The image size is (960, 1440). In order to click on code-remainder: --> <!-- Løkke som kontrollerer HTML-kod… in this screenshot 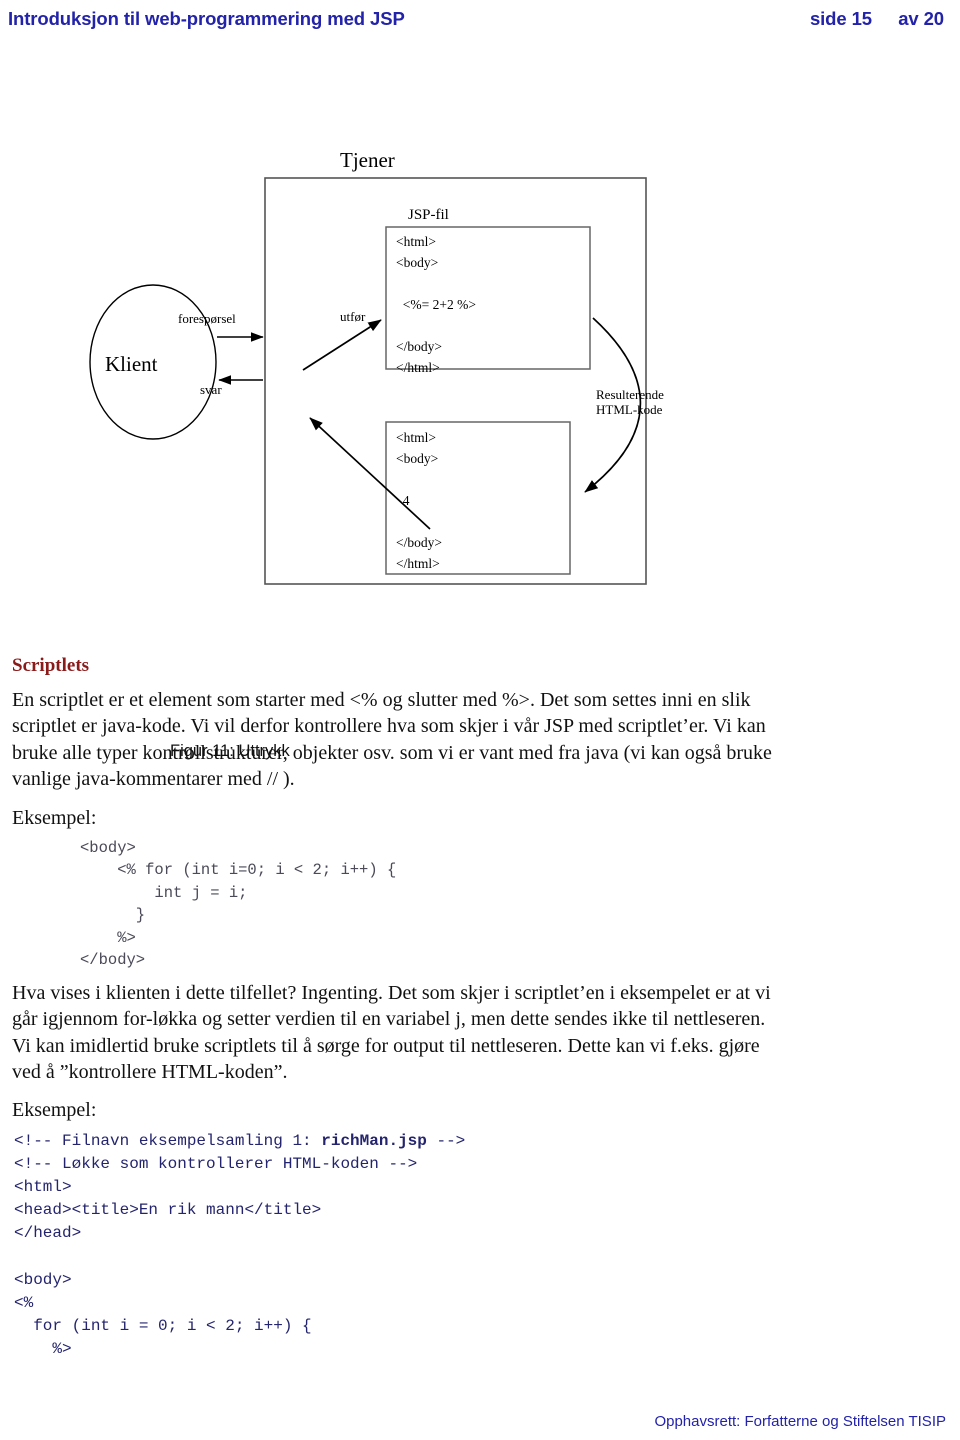, I will do `click(240, 1245)`.